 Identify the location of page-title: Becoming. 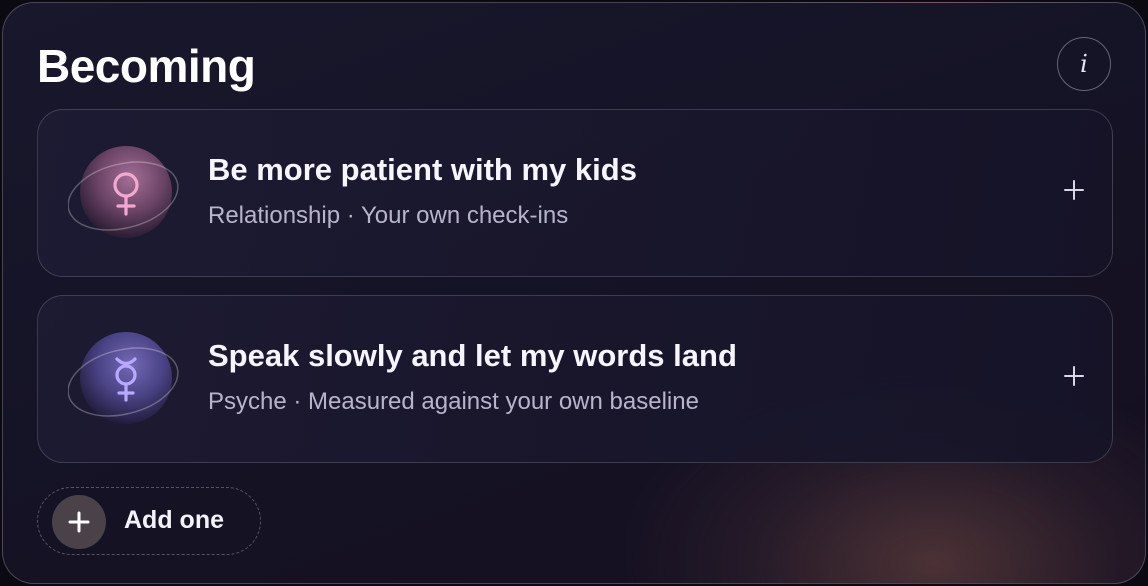
(146, 66).